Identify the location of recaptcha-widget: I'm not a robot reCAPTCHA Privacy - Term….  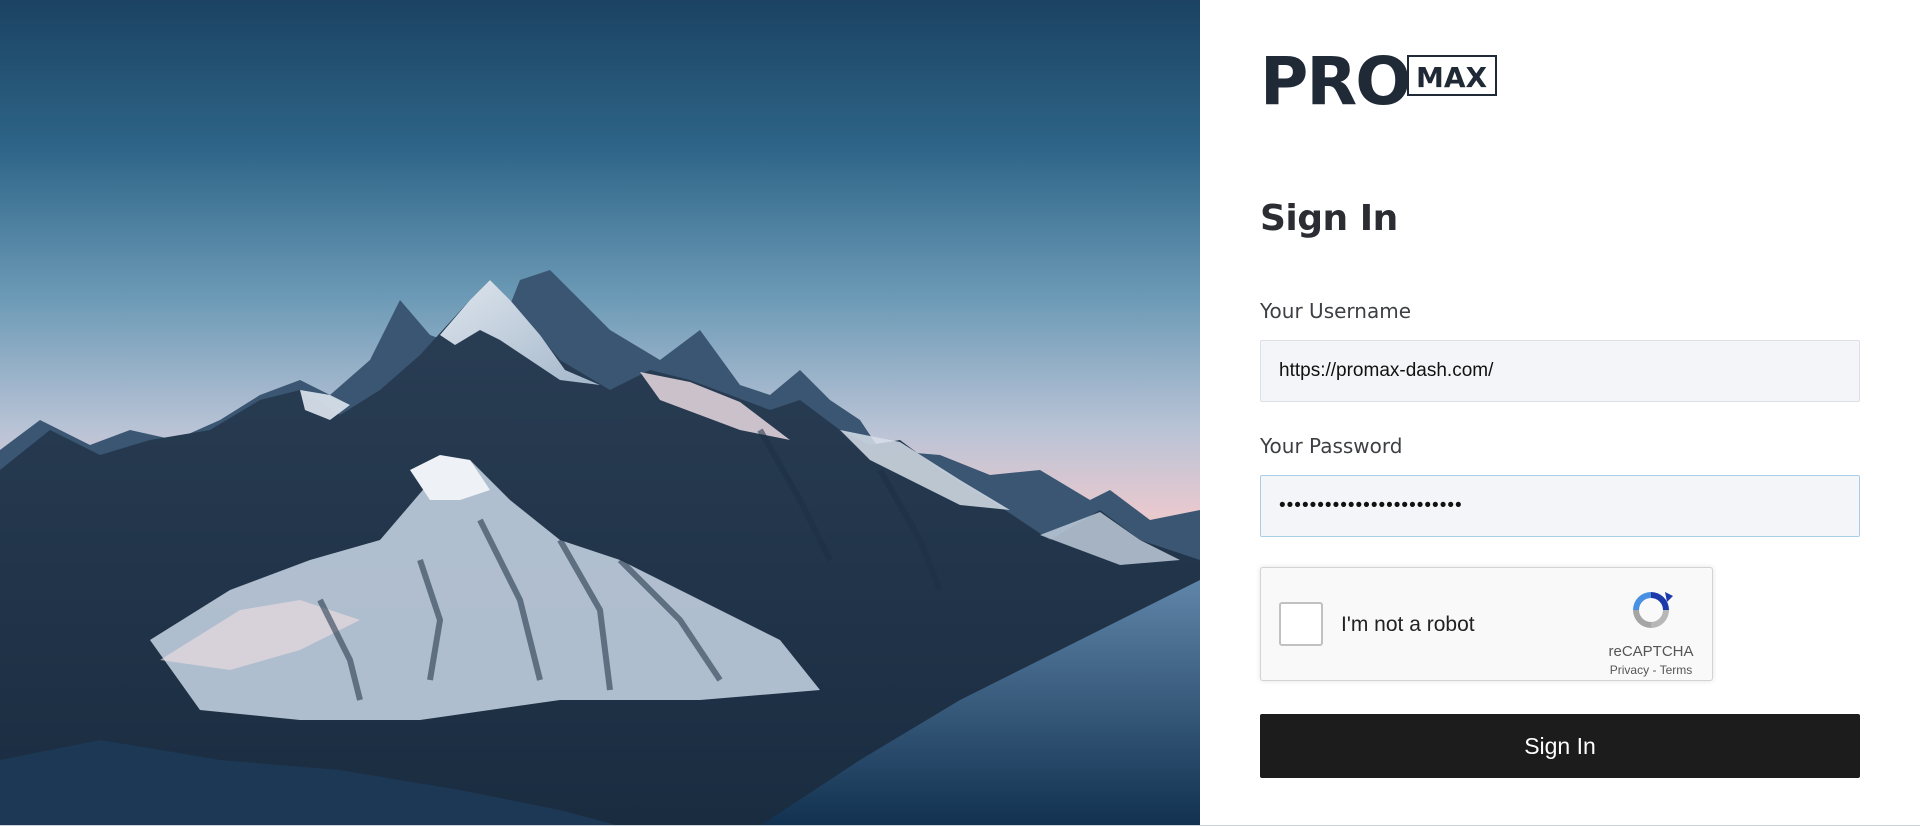
(1486, 624).